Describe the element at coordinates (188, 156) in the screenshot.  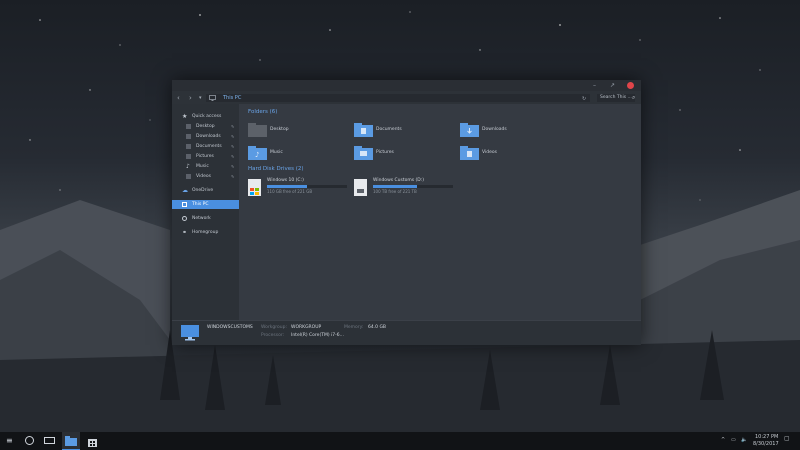
I see `picture-icon` at that location.